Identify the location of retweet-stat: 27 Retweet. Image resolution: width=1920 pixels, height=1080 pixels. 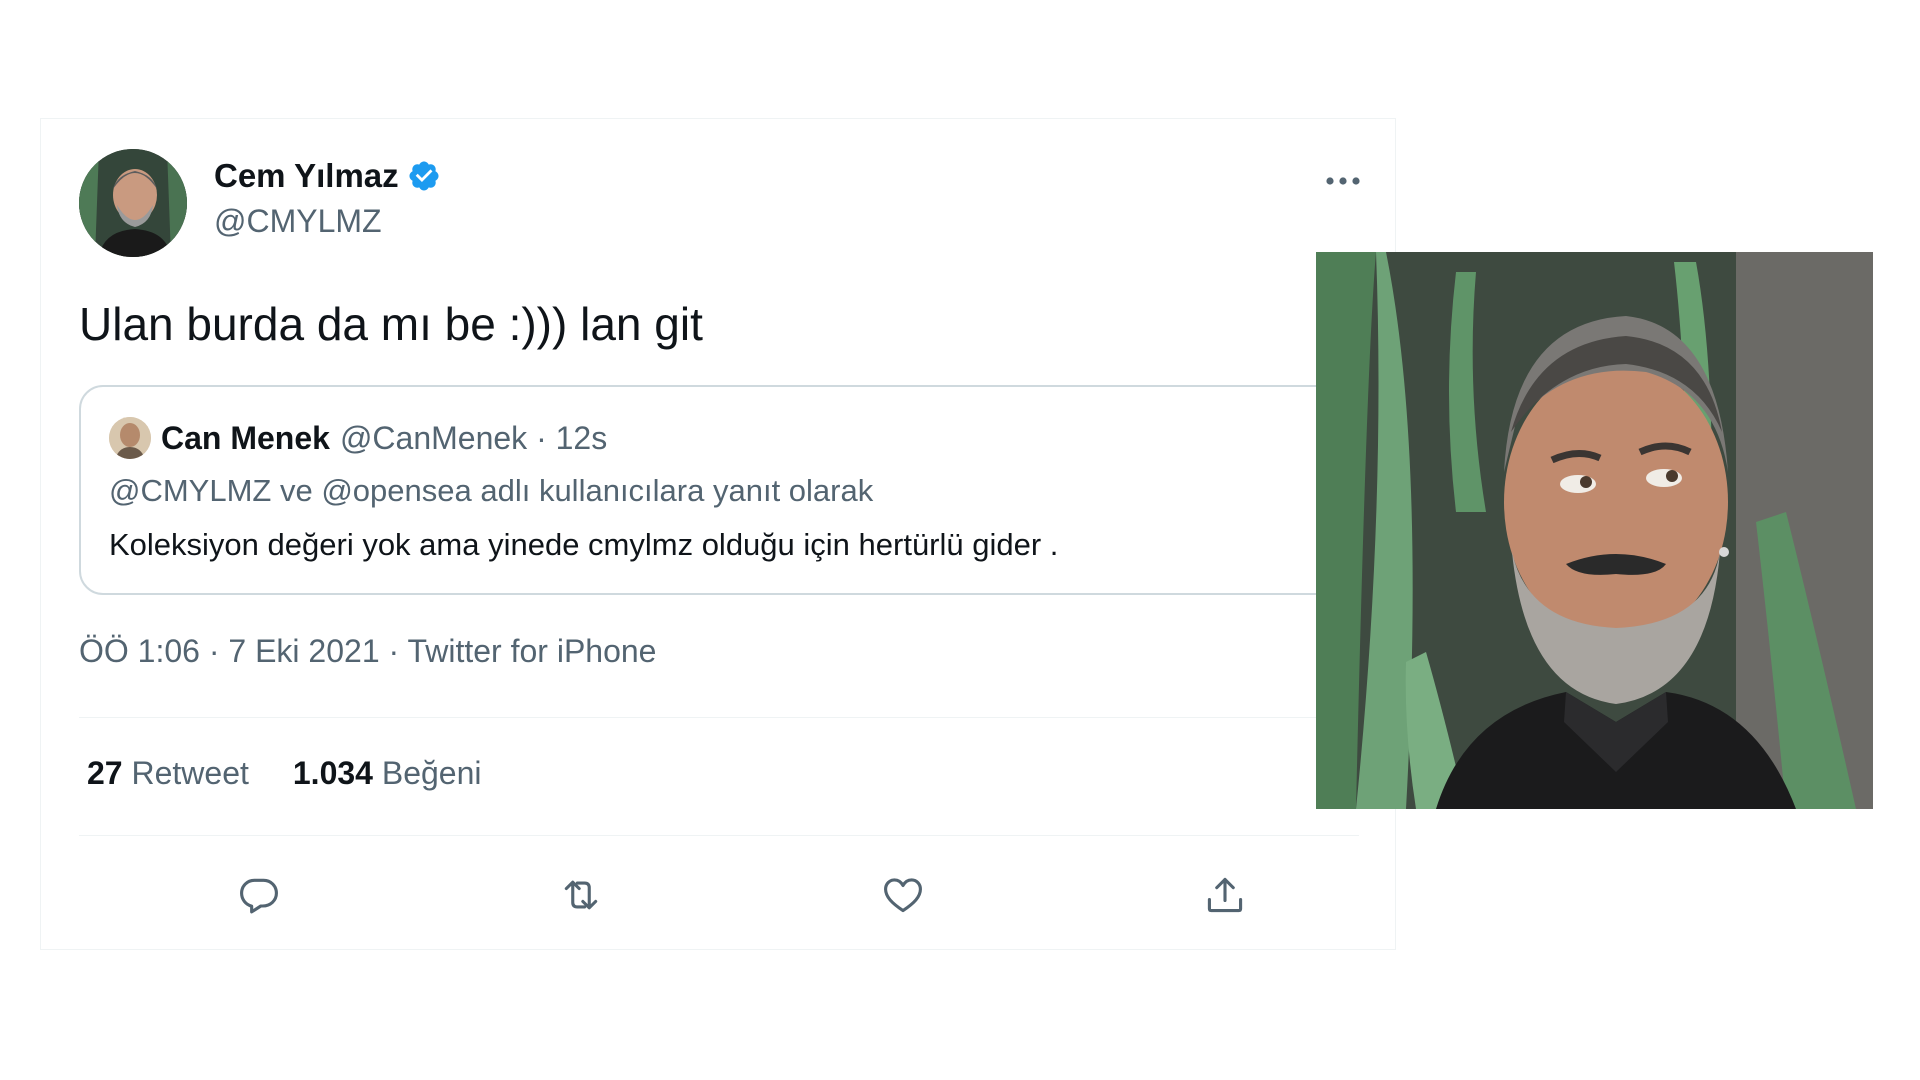
(168, 773).